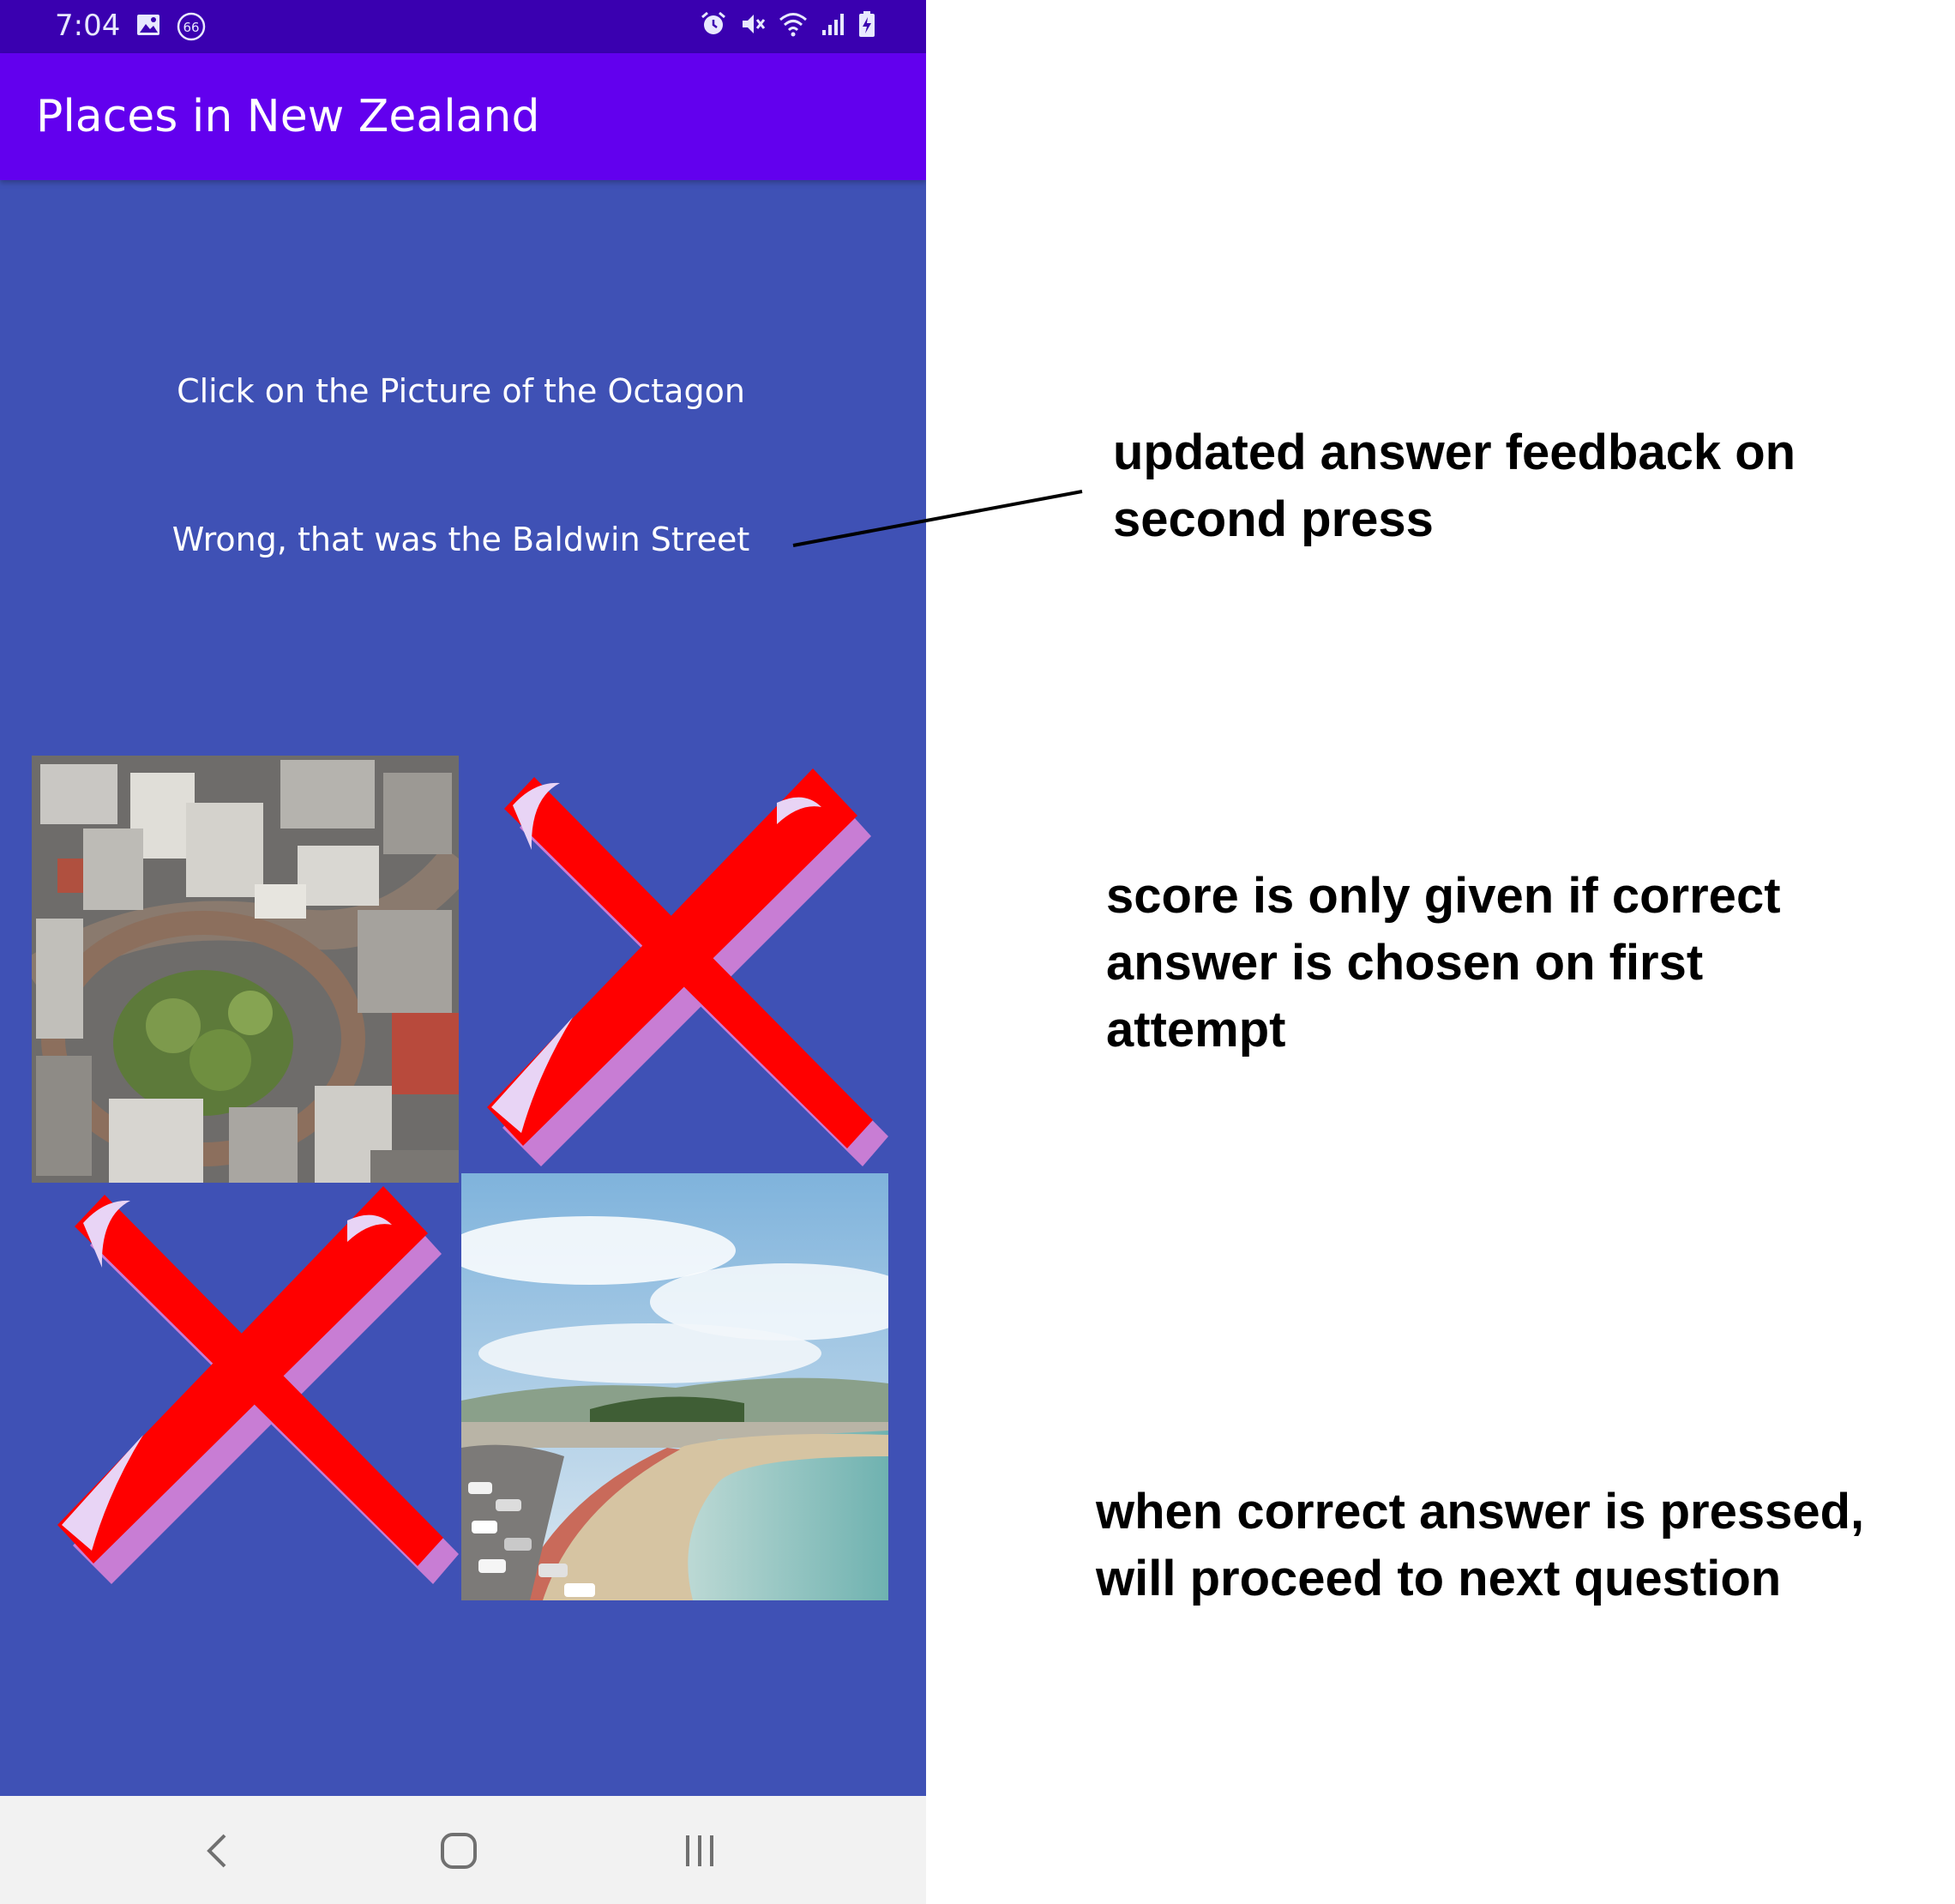  What do you see at coordinates (288, 116) in the screenshot?
I see `app-title: Places in New Zealand` at bounding box center [288, 116].